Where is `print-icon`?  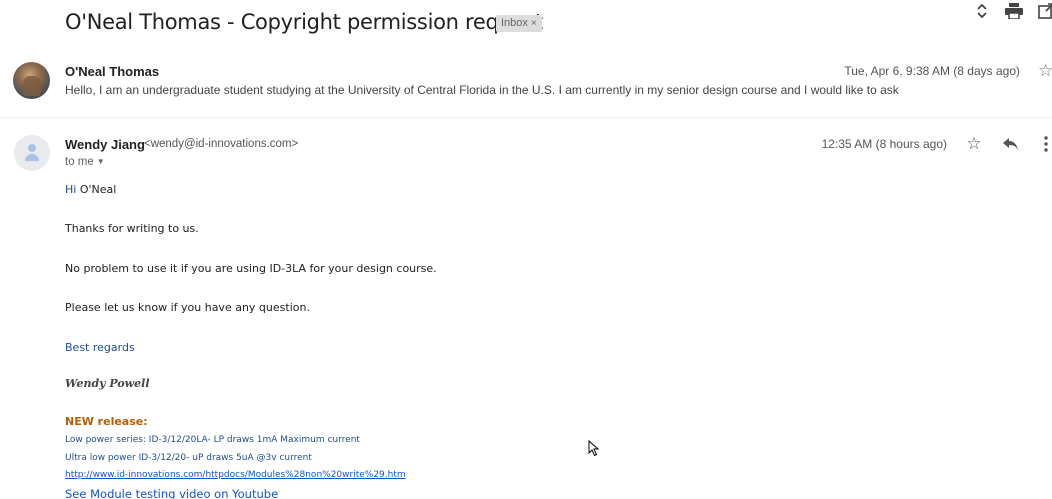 print-icon is located at coordinates (1014, 11).